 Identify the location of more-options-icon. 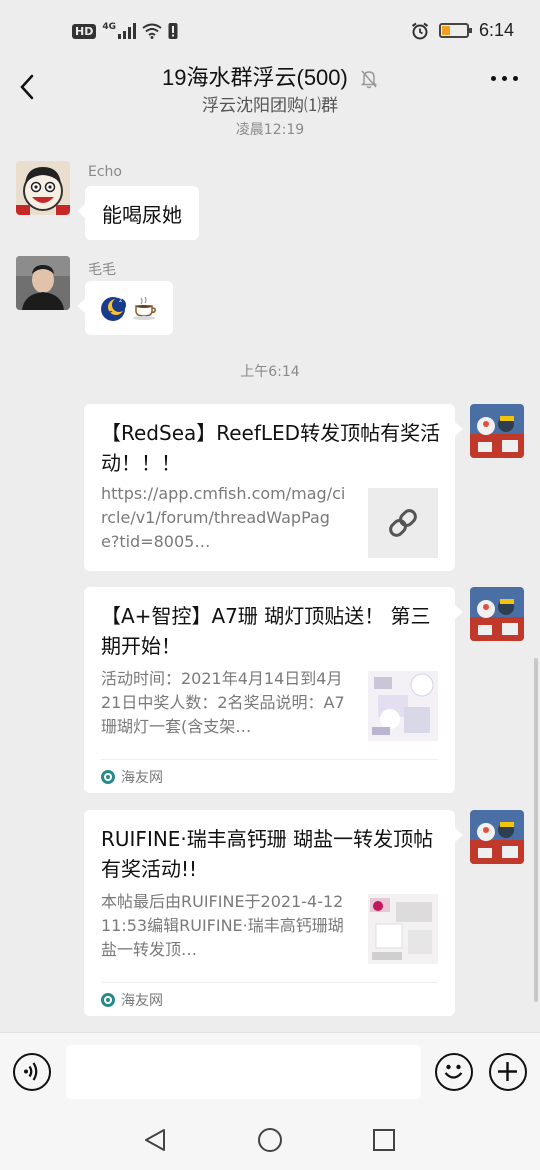
(504, 78).